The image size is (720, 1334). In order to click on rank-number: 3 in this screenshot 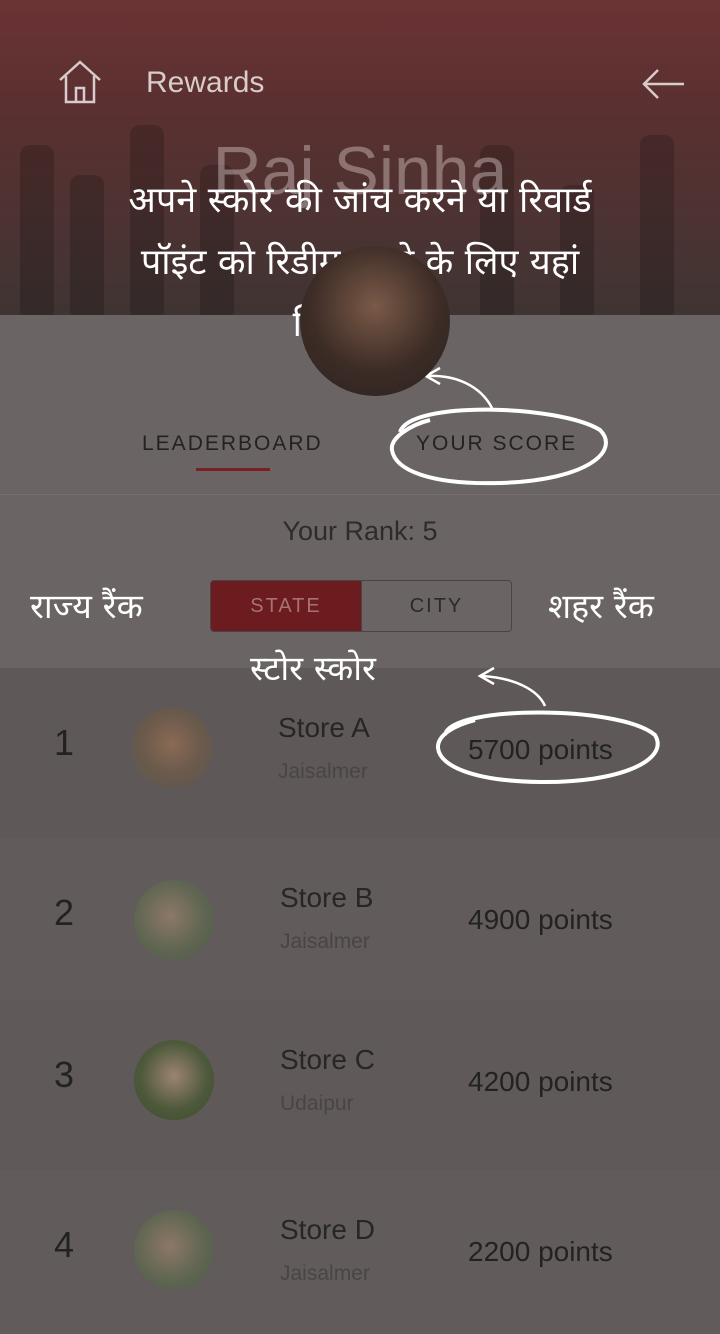, I will do `click(64, 1074)`.